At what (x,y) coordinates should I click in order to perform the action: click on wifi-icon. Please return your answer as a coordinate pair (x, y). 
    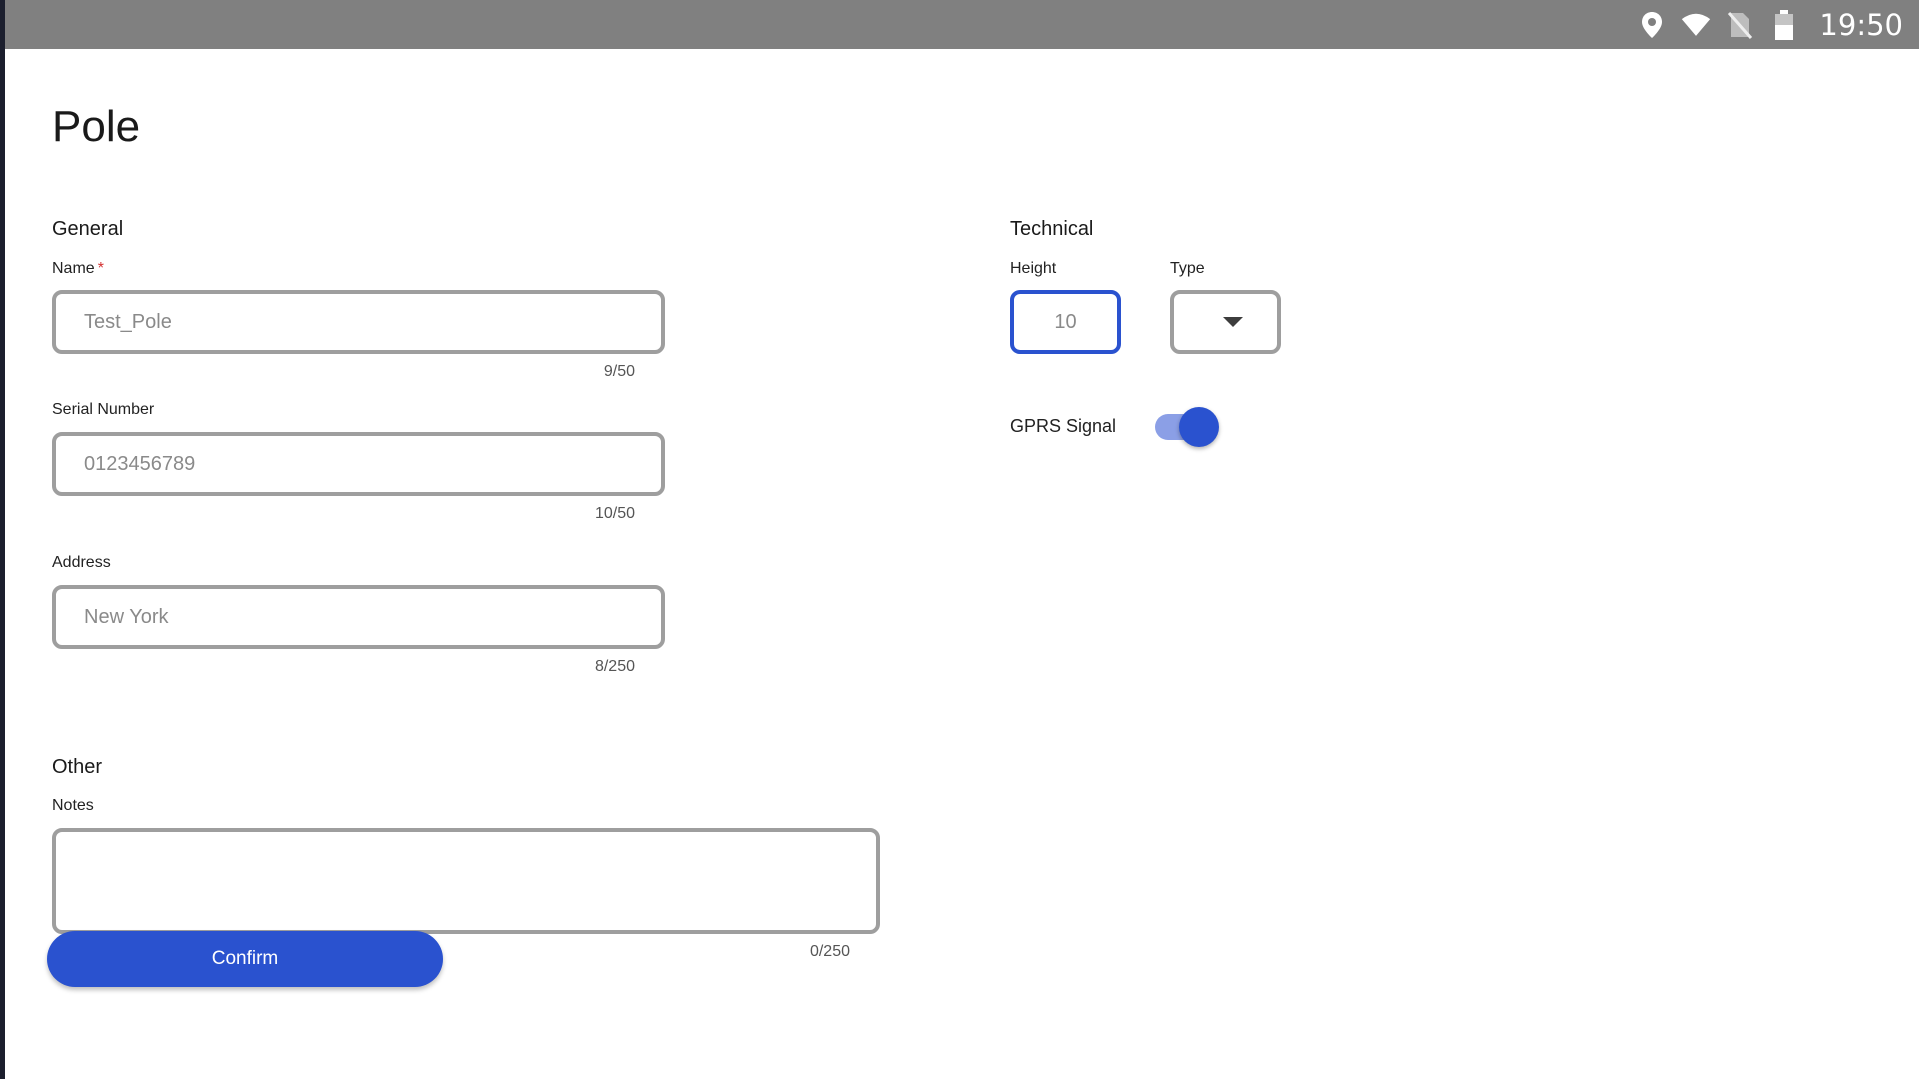
    Looking at the image, I should click on (1696, 25).